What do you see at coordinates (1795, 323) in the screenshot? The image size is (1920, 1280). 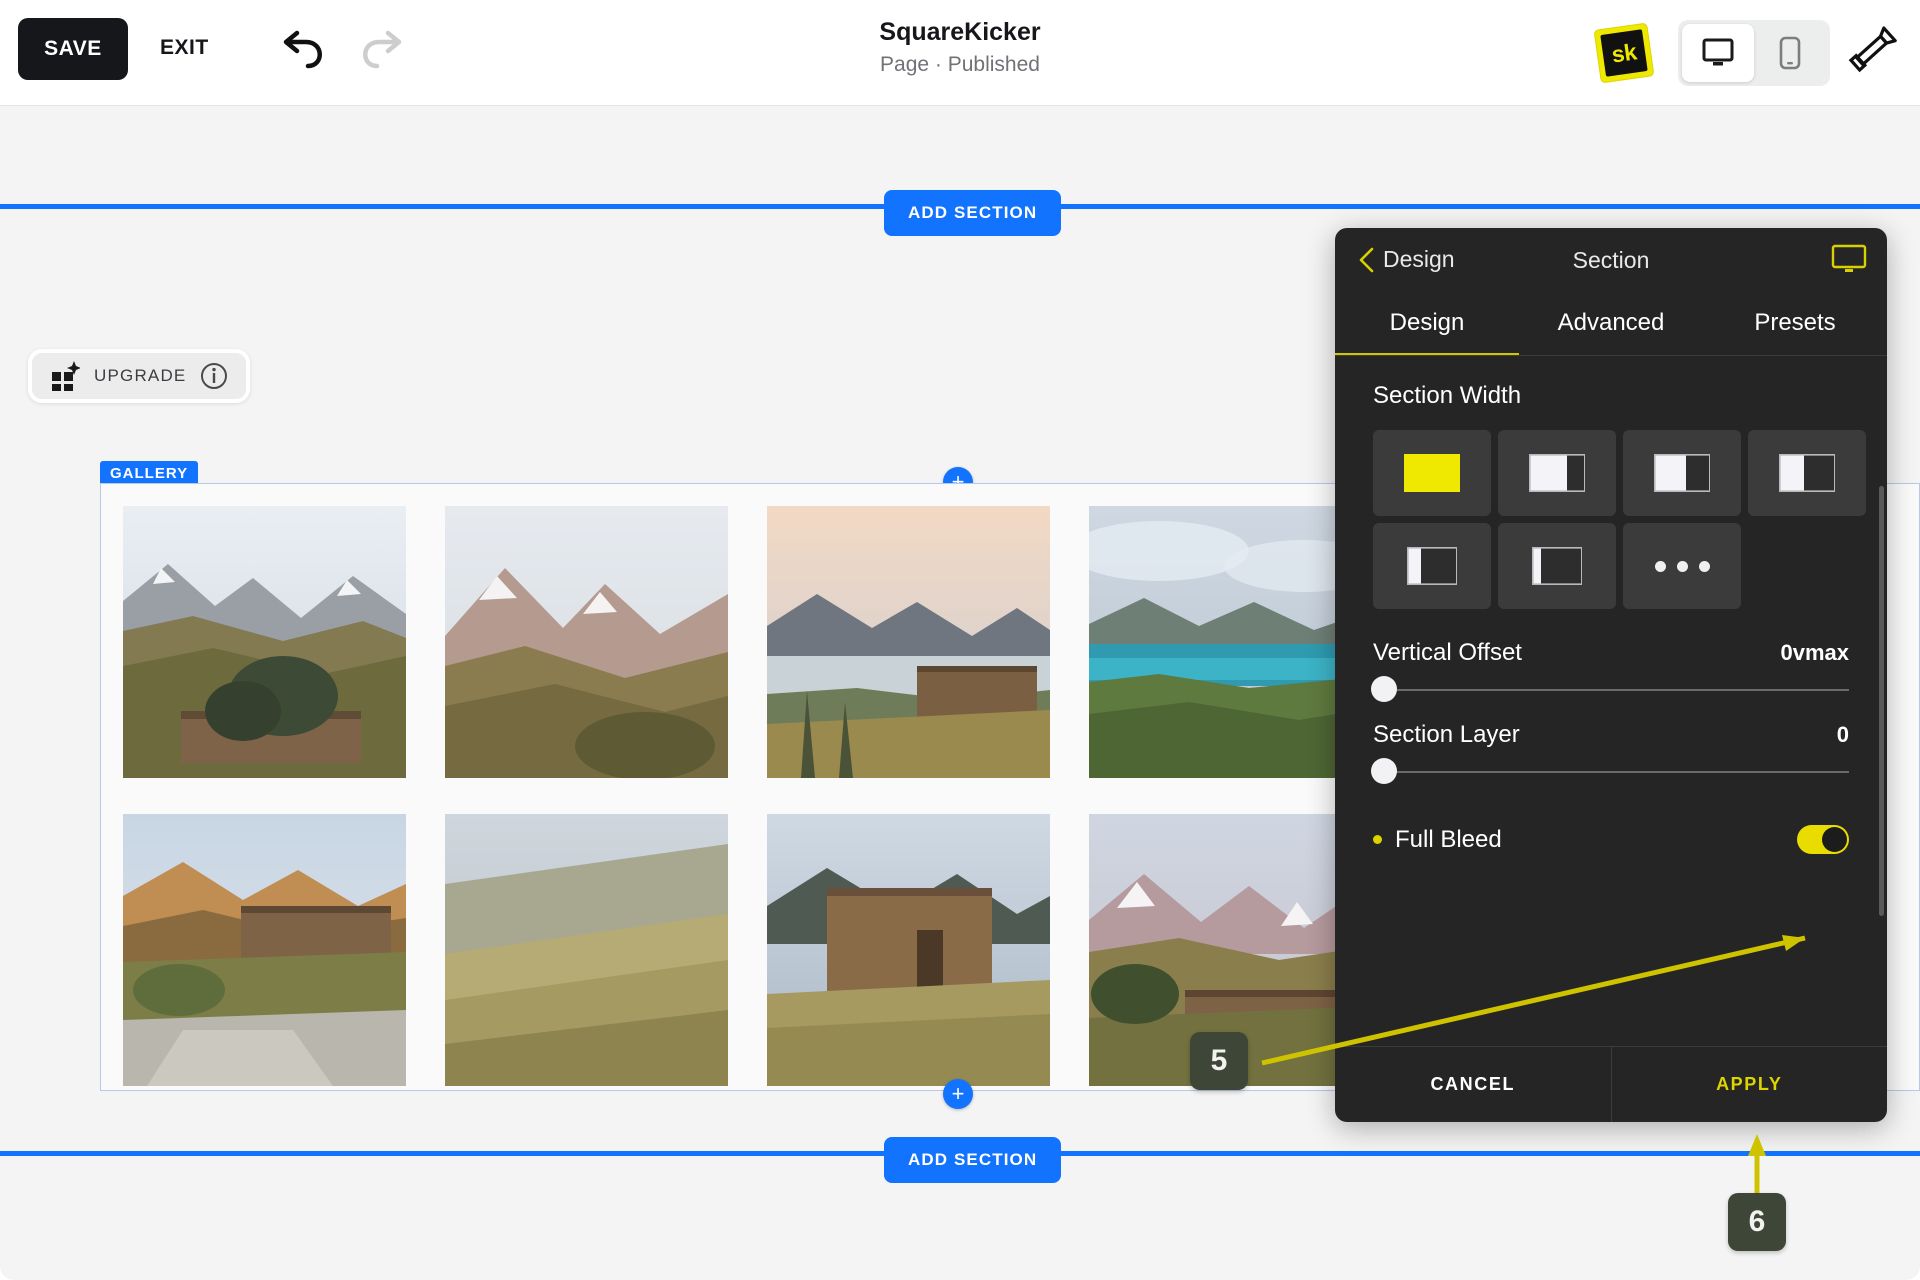 I see `tab-presets: Presets` at bounding box center [1795, 323].